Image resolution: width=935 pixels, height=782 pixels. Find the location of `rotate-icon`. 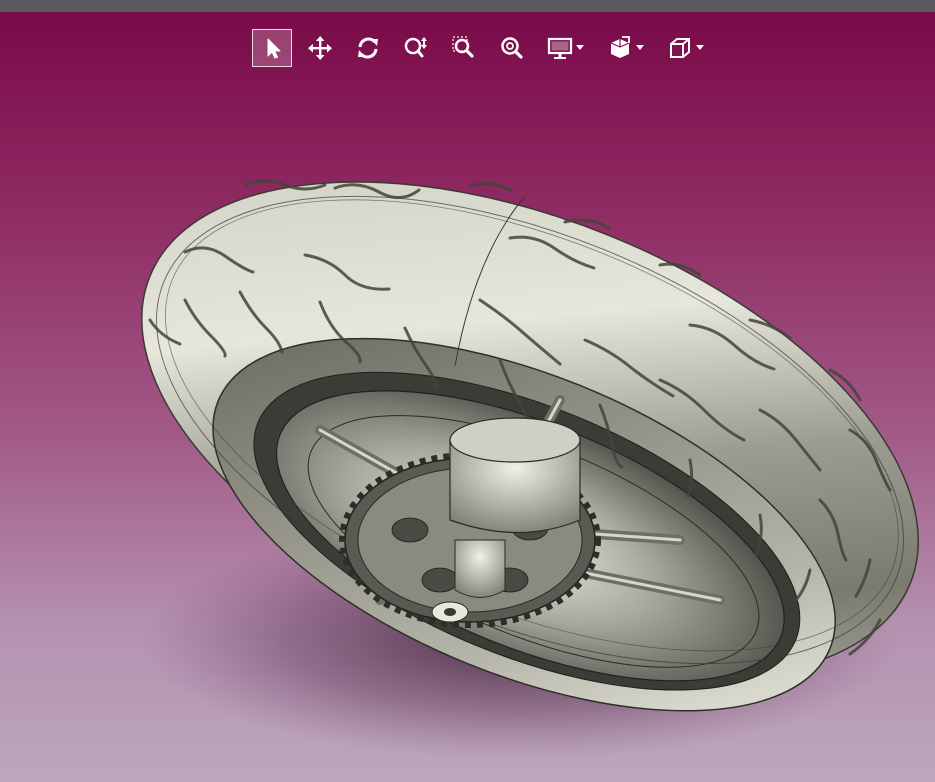

rotate-icon is located at coordinates (368, 48).